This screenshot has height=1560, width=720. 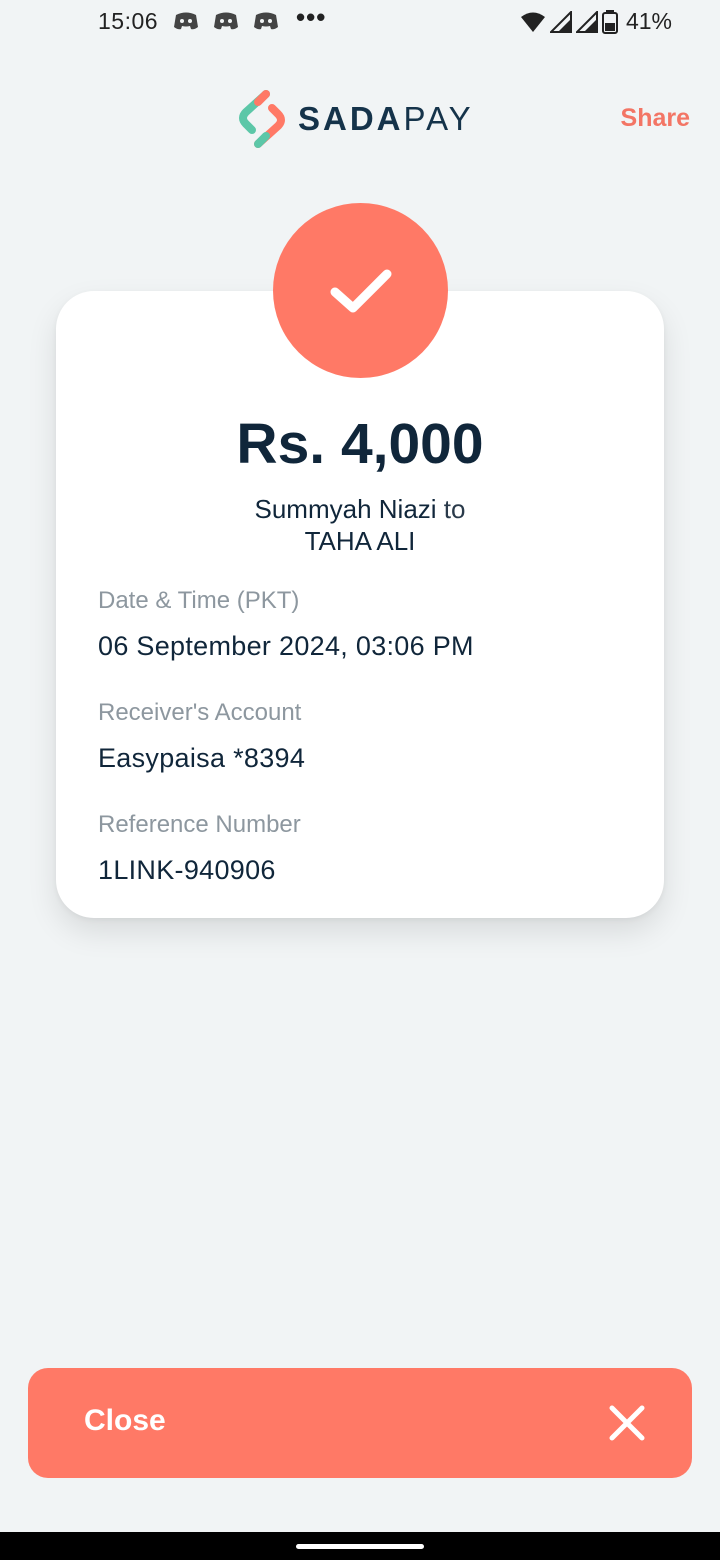 I want to click on sadapay-logo: SADAPAY, so click(x=355, y=119).